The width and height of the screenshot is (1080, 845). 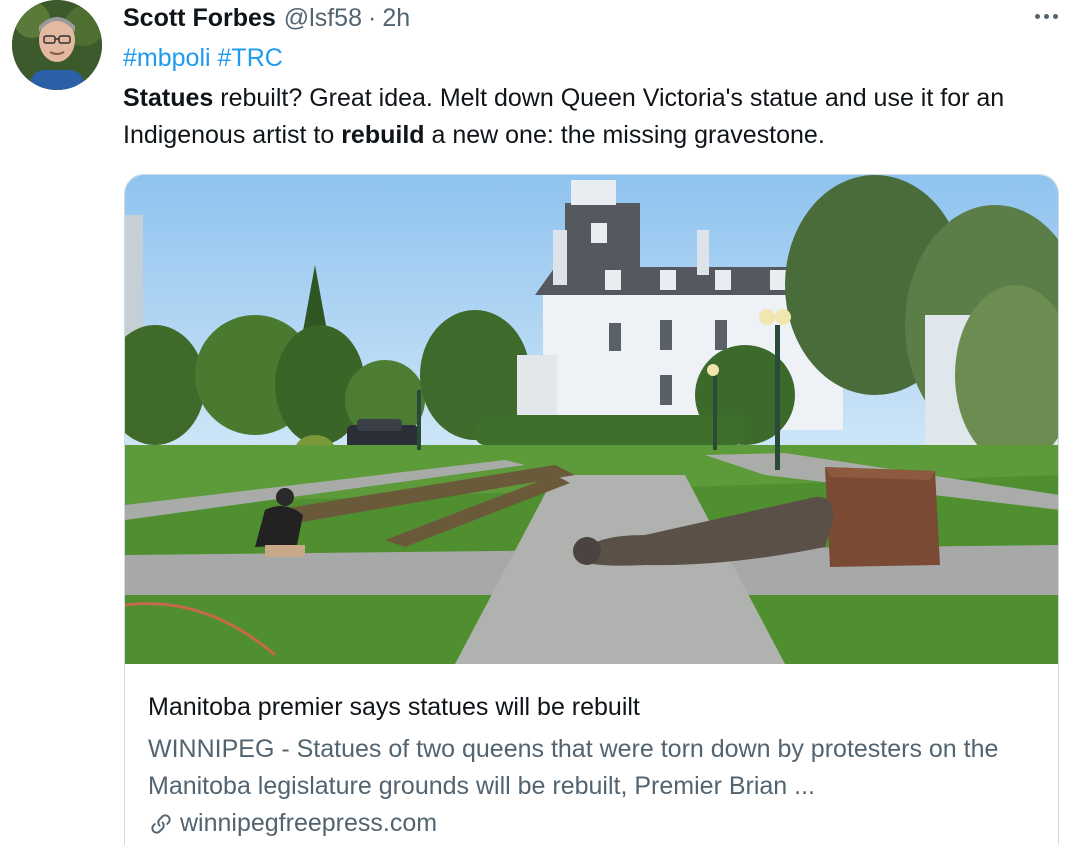 I want to click on bold-statues: Statues, so click(x=168, y=98).